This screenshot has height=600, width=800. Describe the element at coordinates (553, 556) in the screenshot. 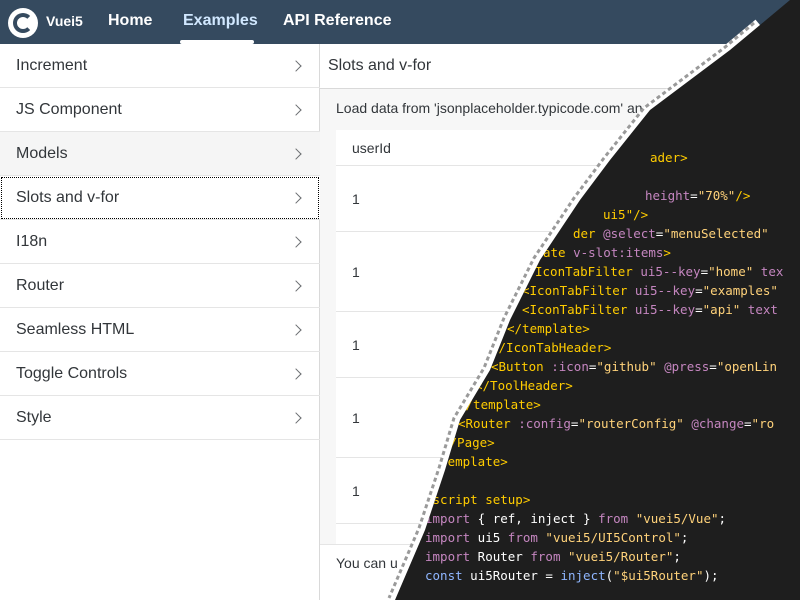

I see `code-line: import Router from "vuei5/Router";` at that location.